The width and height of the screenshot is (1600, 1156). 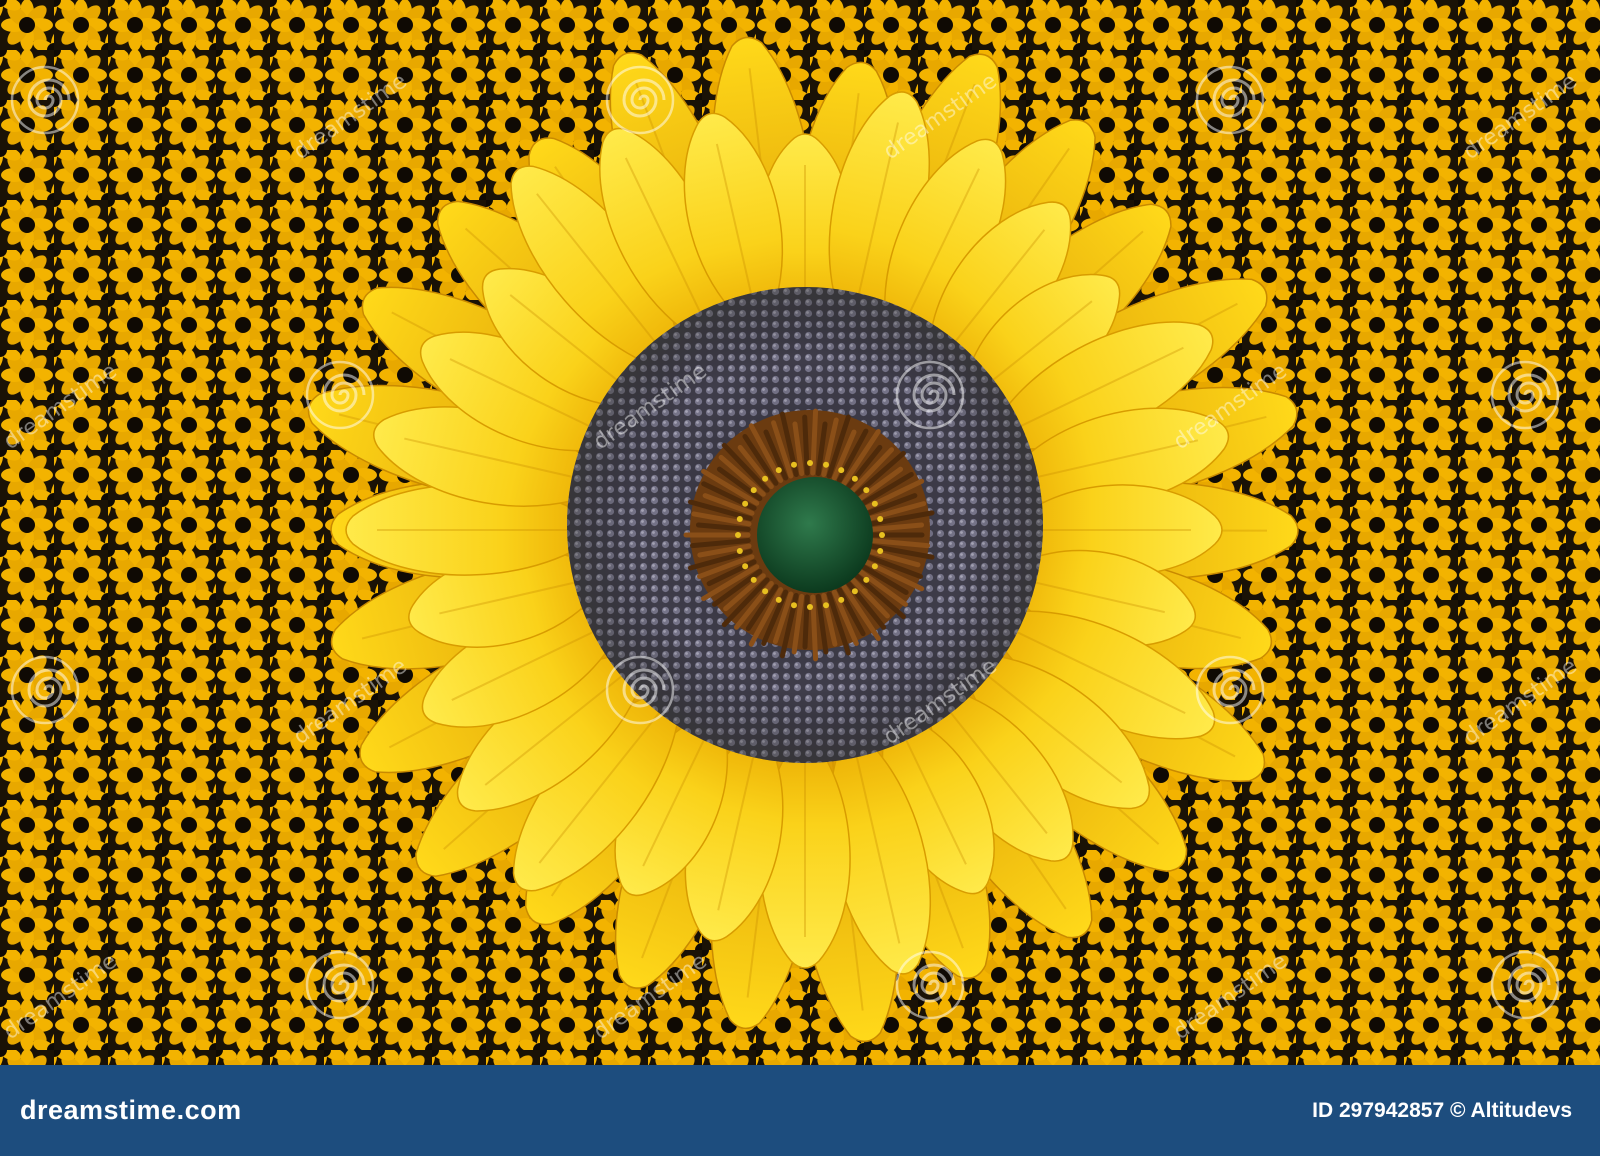 I want to click on image-id-credit: ID 297942857 © Altitudevs, so click(x=1442, y=1110).